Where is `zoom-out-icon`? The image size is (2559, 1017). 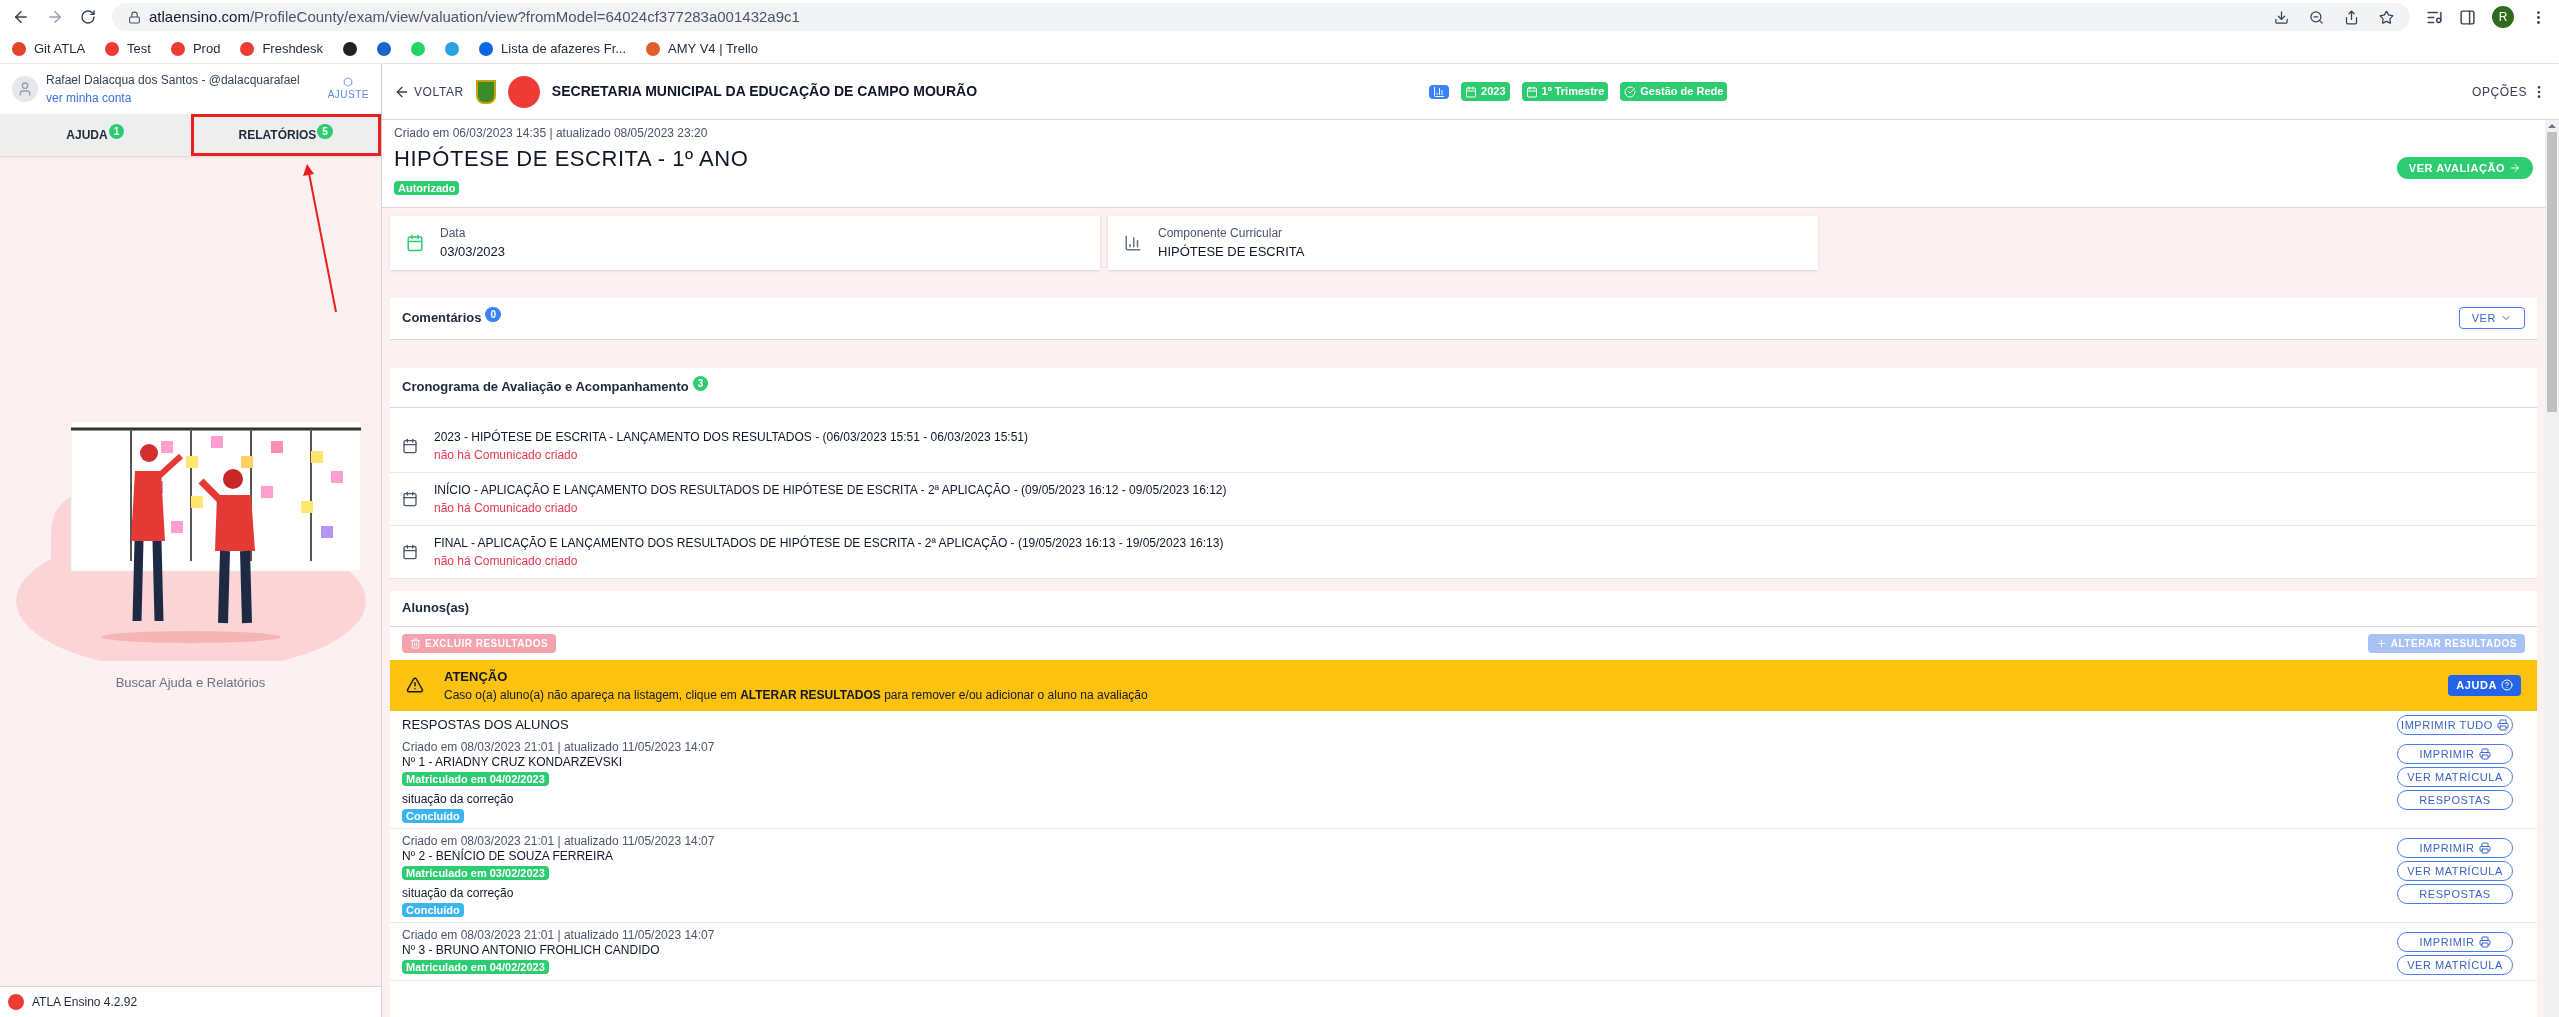
zoom-out-icon is located at coordinates (2316, 17).